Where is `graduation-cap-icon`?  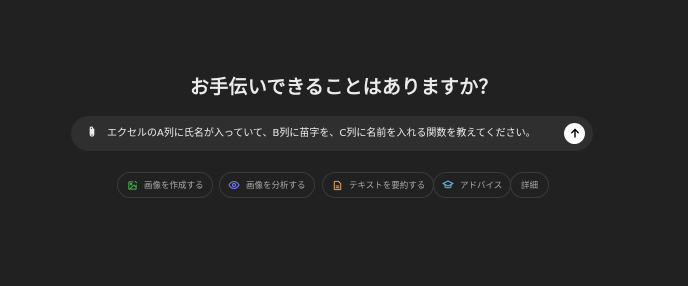
graduation-cap-icon is located at coordinates (448, 185).